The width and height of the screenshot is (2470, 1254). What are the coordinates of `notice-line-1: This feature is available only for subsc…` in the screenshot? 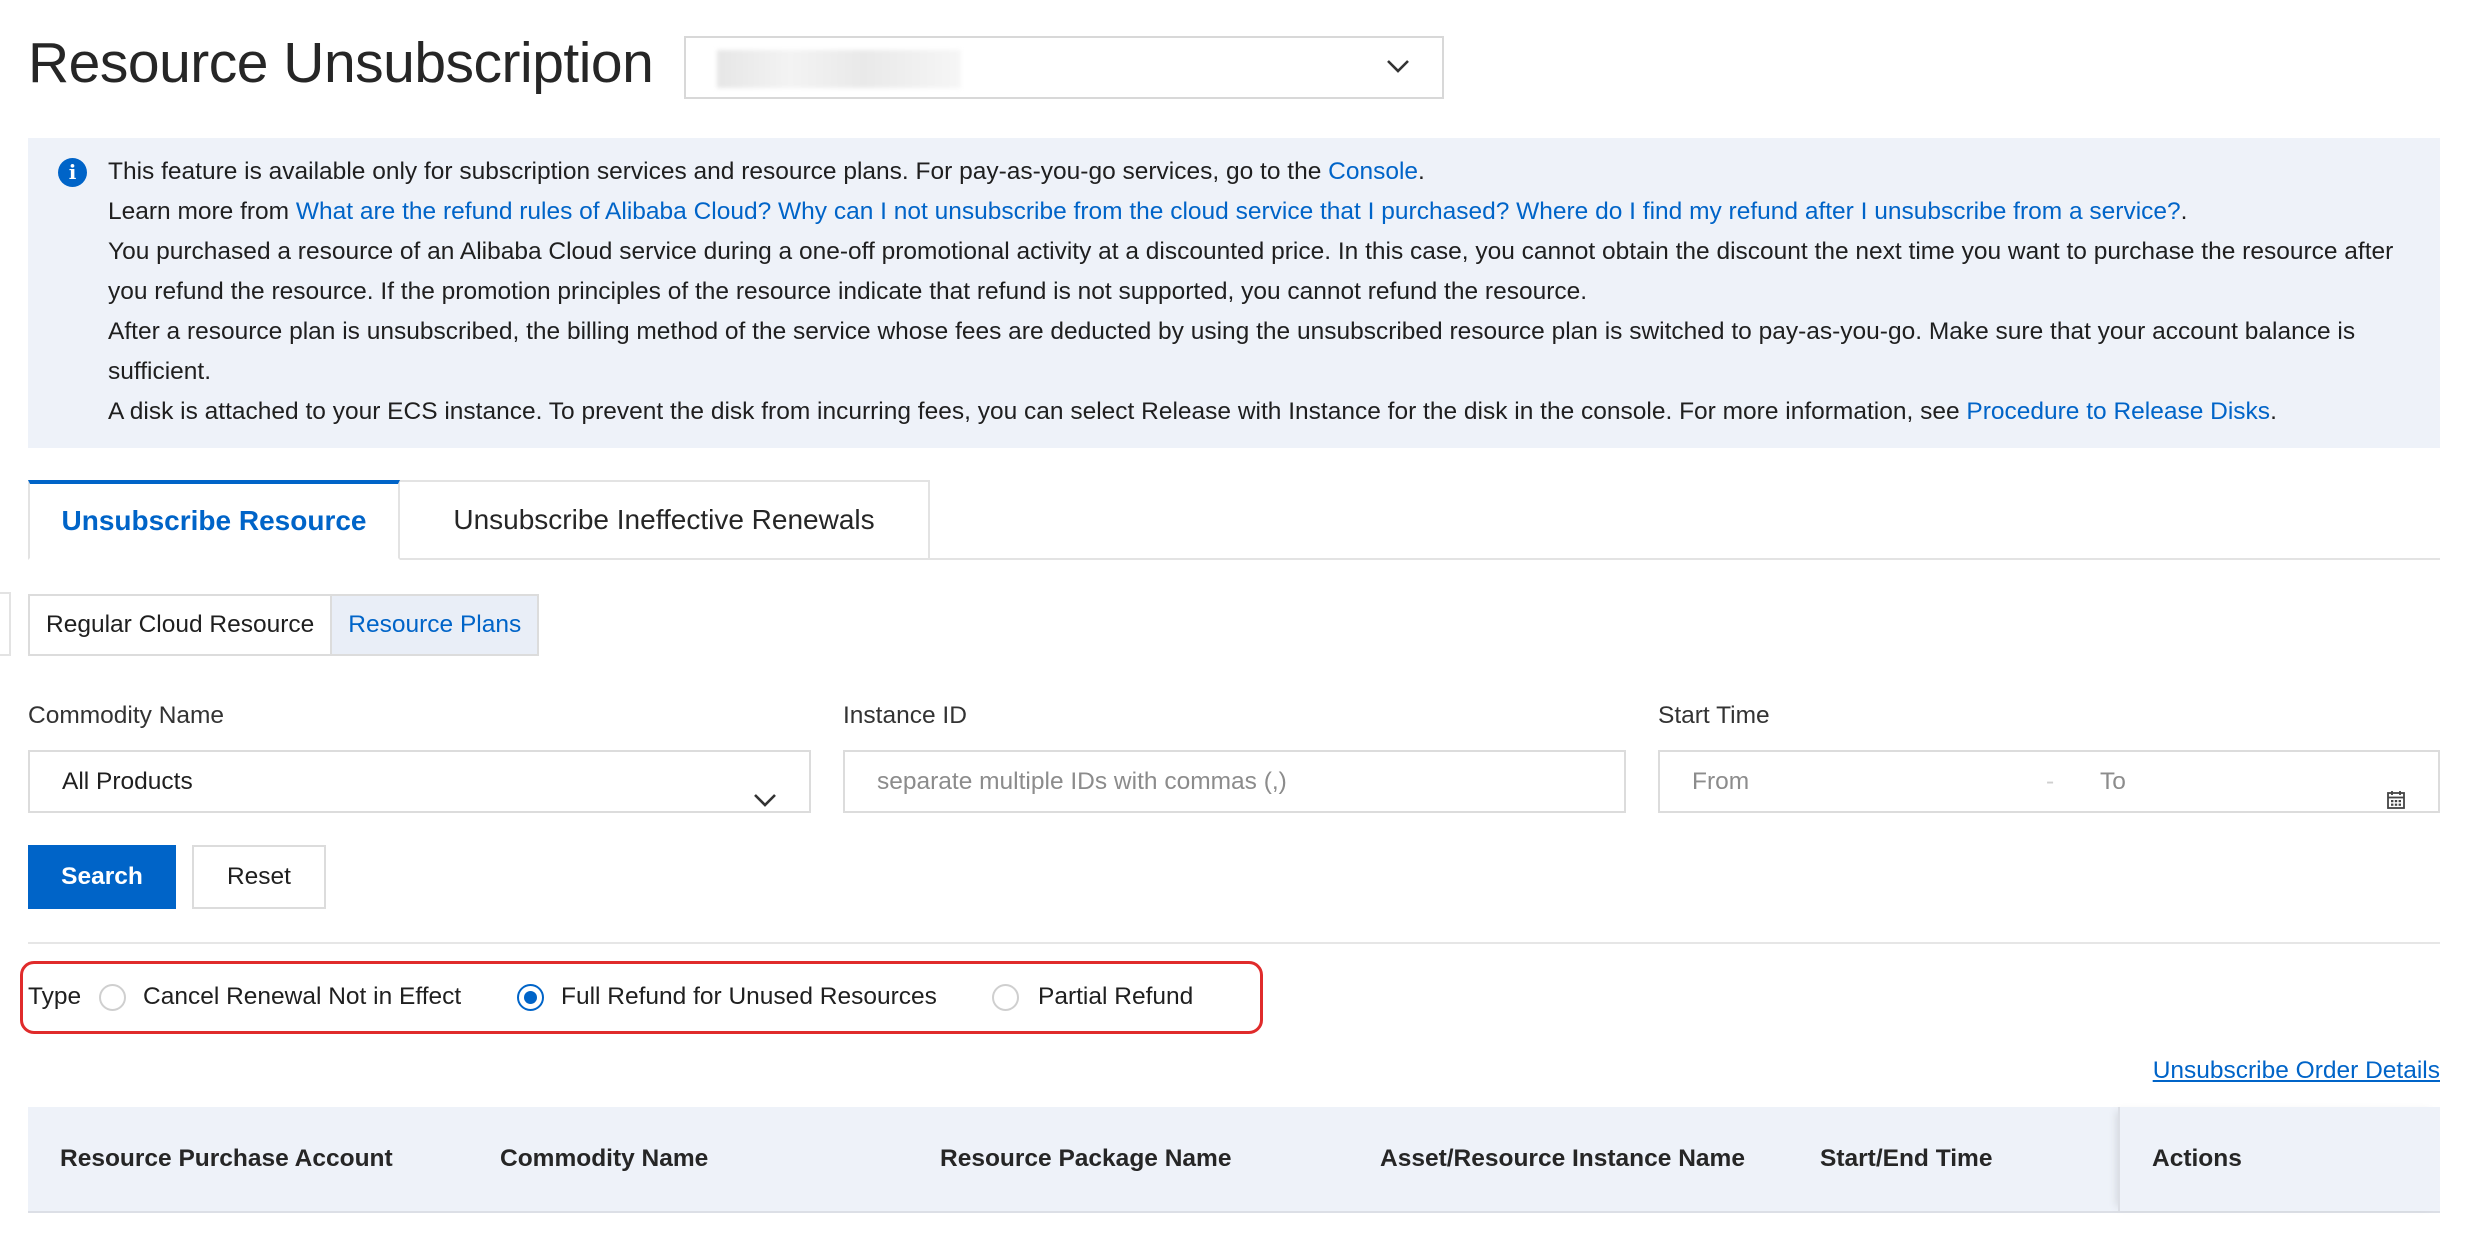 It's located at (766, 171).